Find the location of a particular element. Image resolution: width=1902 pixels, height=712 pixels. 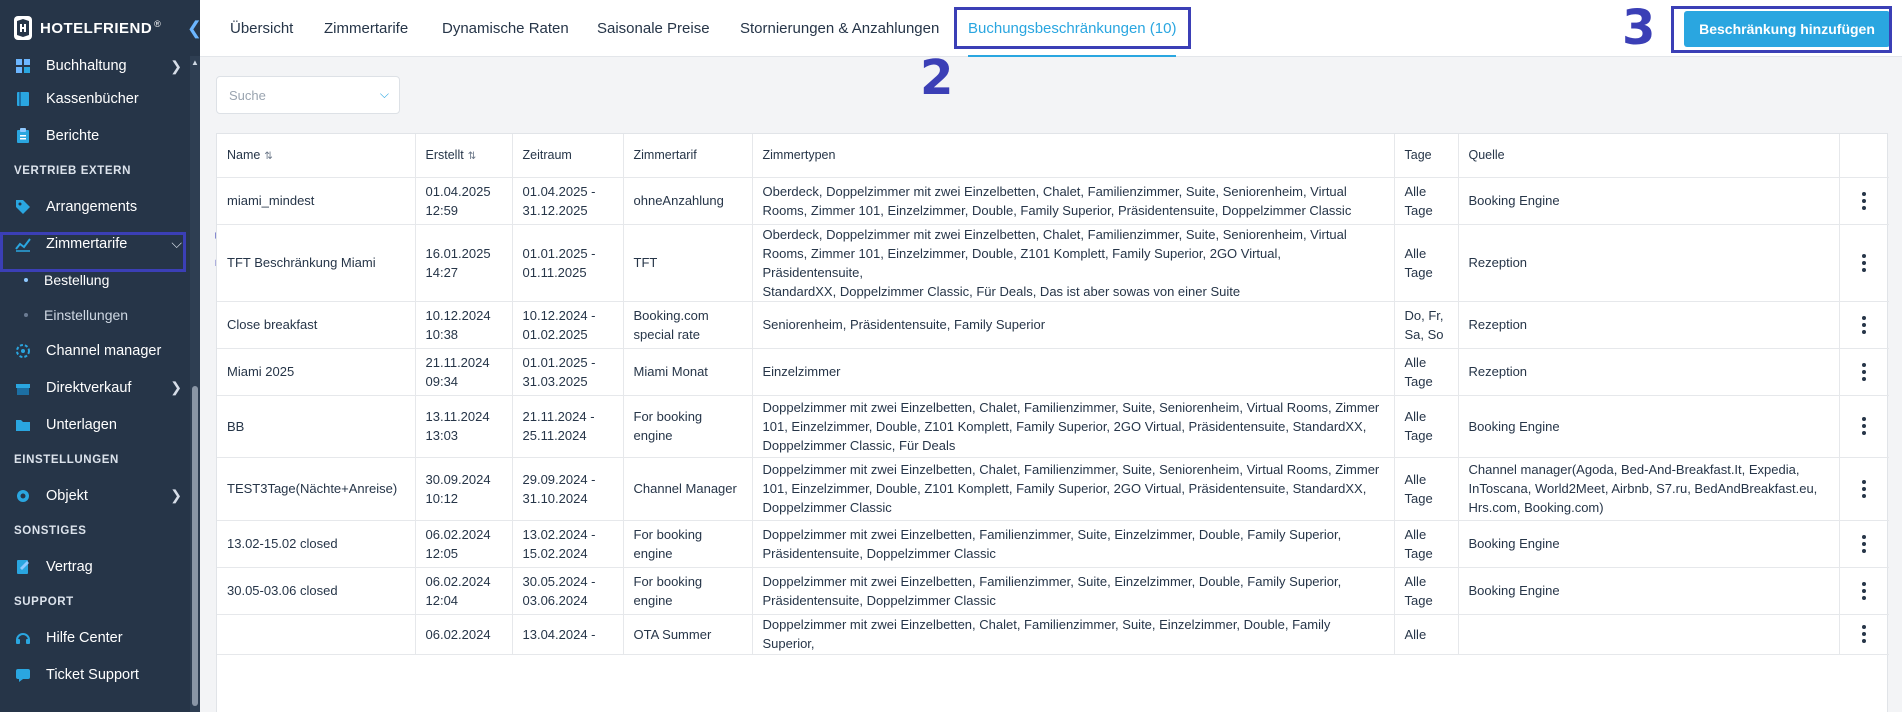

sidebar-item-label: Arrangements is located at coordinates (92, 206).